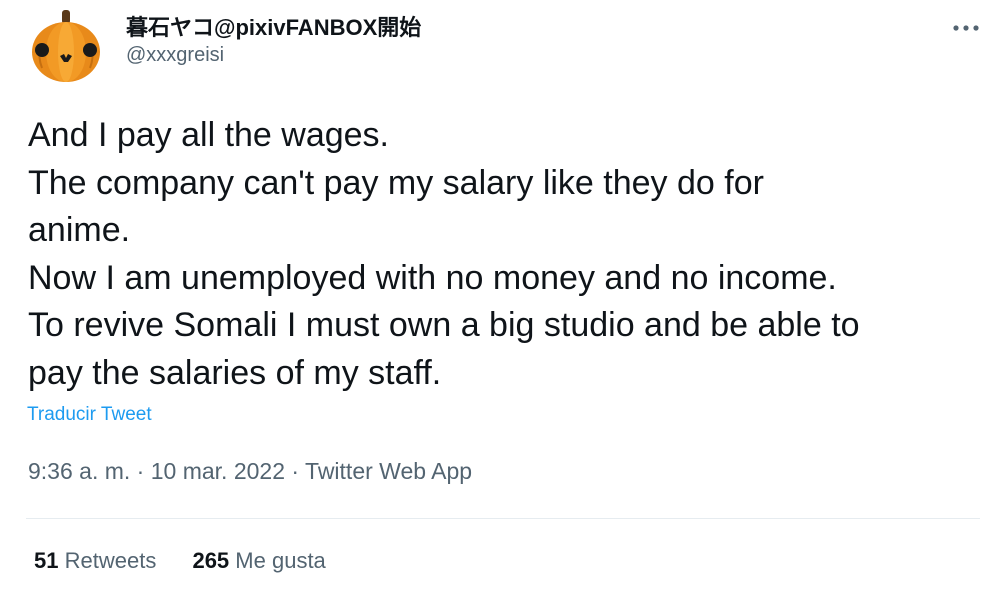 This screenshot has width=1000, height=593. I want to click on tweet-line: pay the salaries of my staff., so click(235, 372).